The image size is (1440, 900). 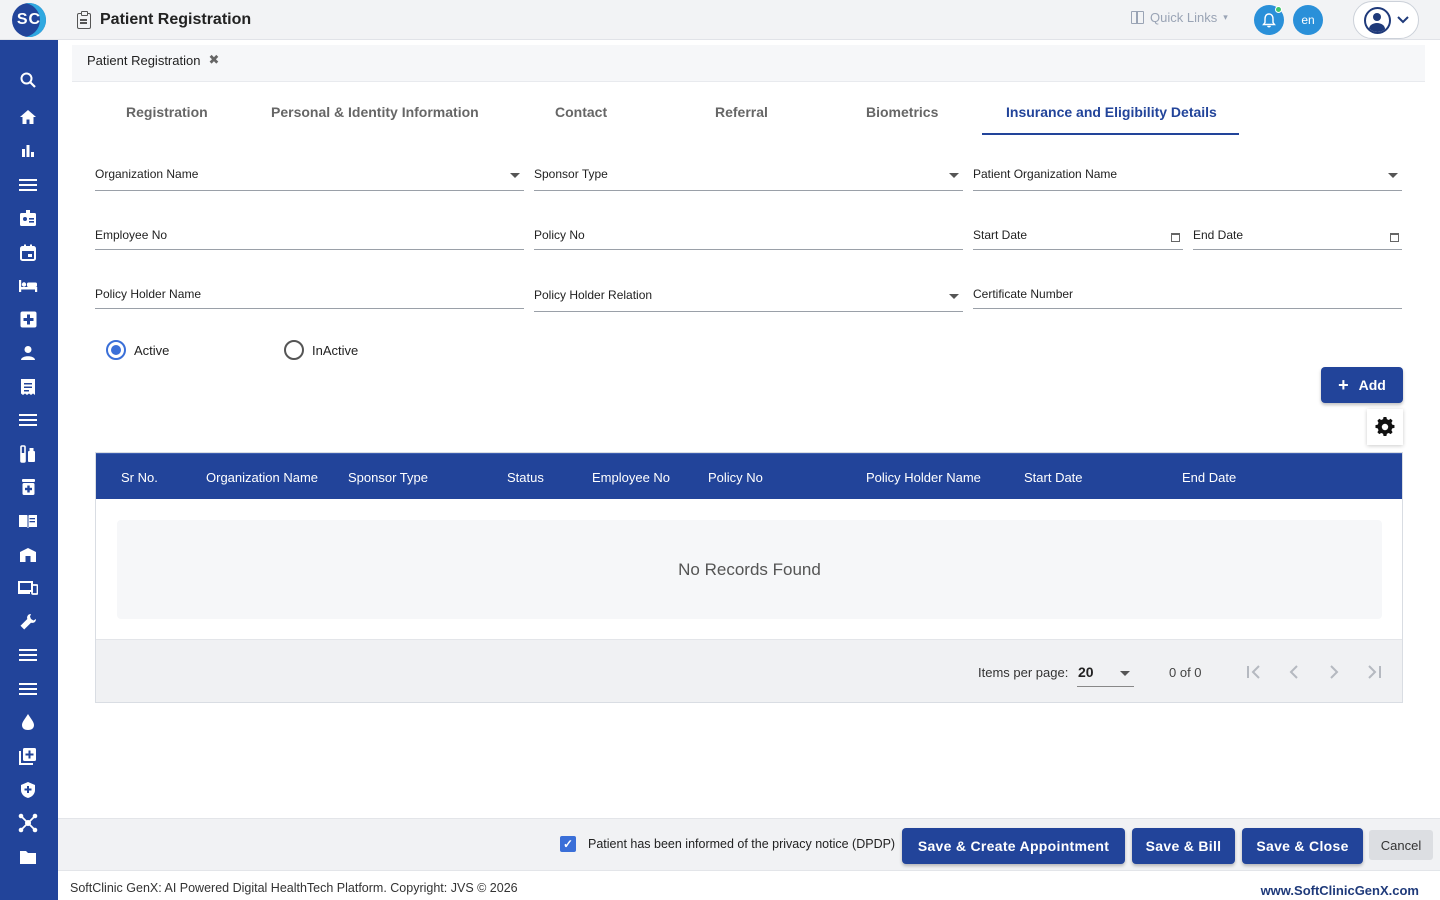 What do you see at coordinates (388, 477) in the screenshot?
I see `column-header: Sponsor Type` at bounding box center [388, 477].